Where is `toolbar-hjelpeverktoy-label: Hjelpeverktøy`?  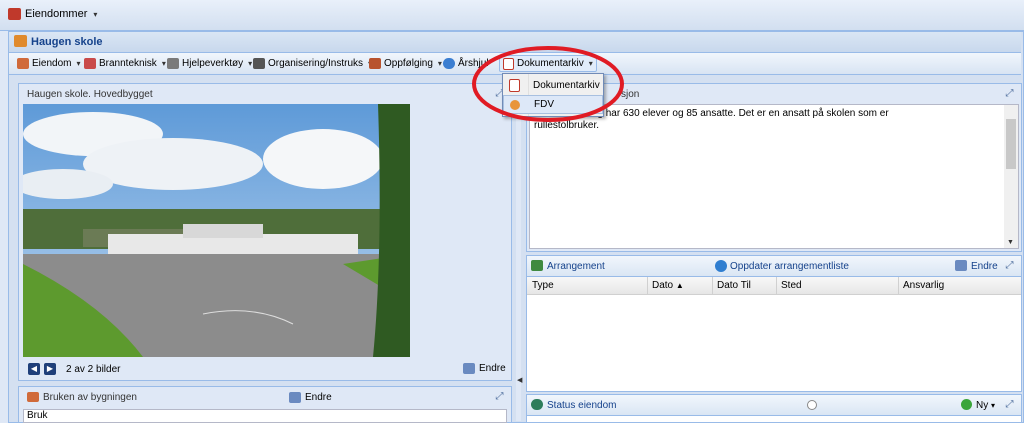
toolbar-hjelpeverktoy-label: Hjelpeverktøy is located at coordinates (213, 63).